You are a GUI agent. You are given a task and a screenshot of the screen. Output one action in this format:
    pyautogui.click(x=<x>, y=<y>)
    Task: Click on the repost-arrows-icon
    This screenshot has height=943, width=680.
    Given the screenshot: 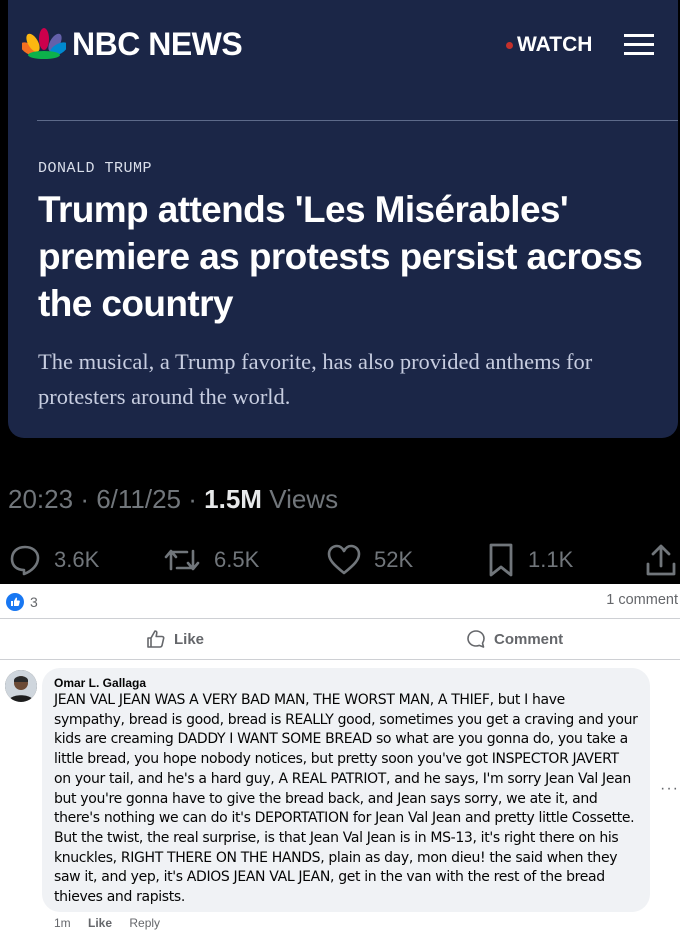 What is the action you would take?
    pyautogui.click(x=182, y=560)
    